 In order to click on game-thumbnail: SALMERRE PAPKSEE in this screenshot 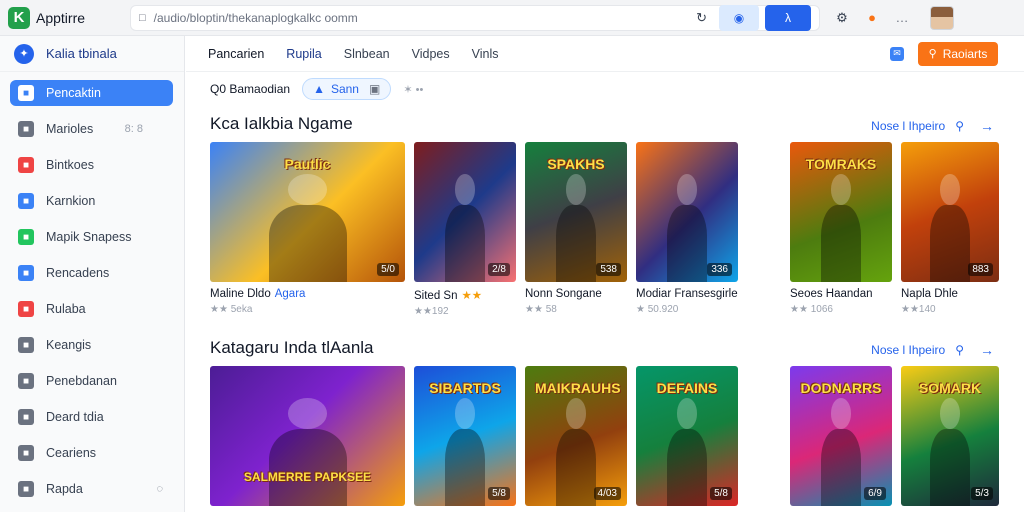, I will do `click(307, 436)`.